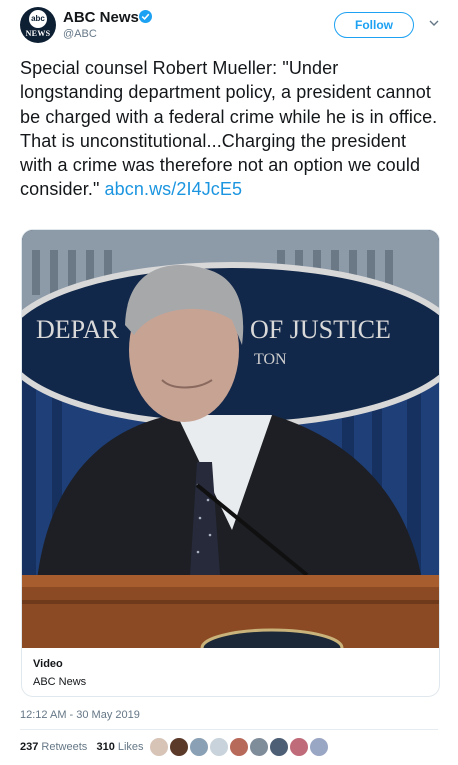 This screenshot has width=458, height=765. I want to click on card-title: Video, so click(48, 664).